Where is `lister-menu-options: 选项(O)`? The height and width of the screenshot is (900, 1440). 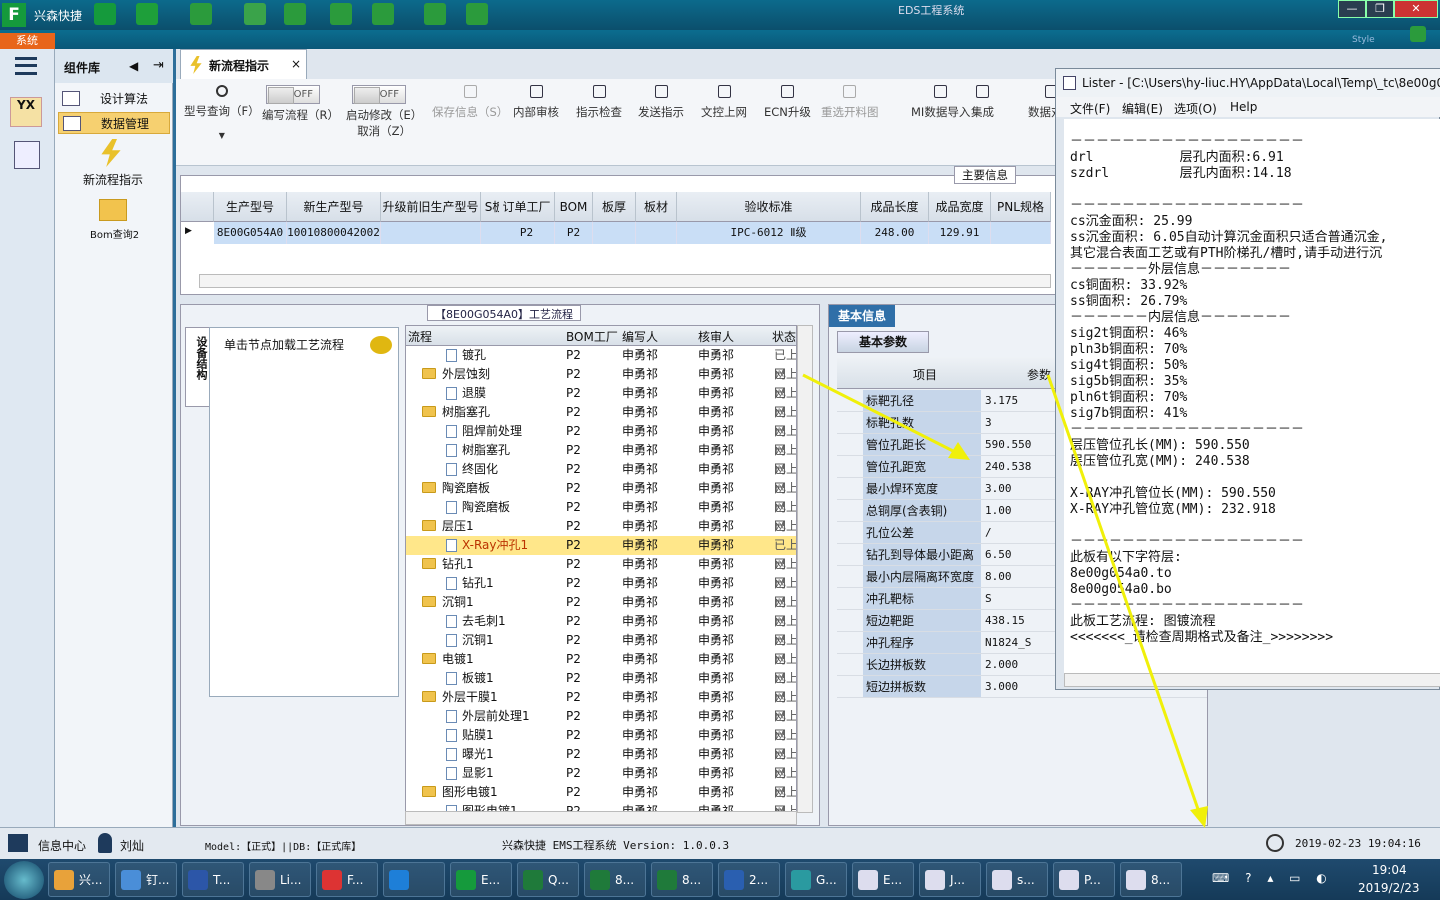
lister-menu-options: 选项(O) is located at coordinates (1195, 108).